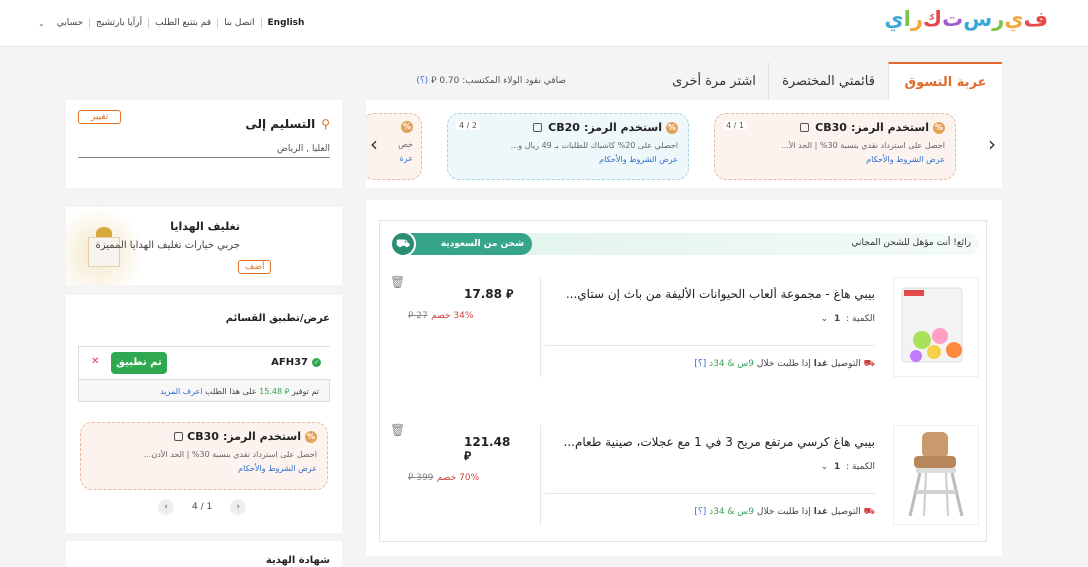 The image size is (1088, 567). What do you see at coordinates (455, 453) in the screenshot?
I see `price-block: 🗑 121.48 ⃁ 70% خصم 399 ⃁` at bounding box center [455, 453].